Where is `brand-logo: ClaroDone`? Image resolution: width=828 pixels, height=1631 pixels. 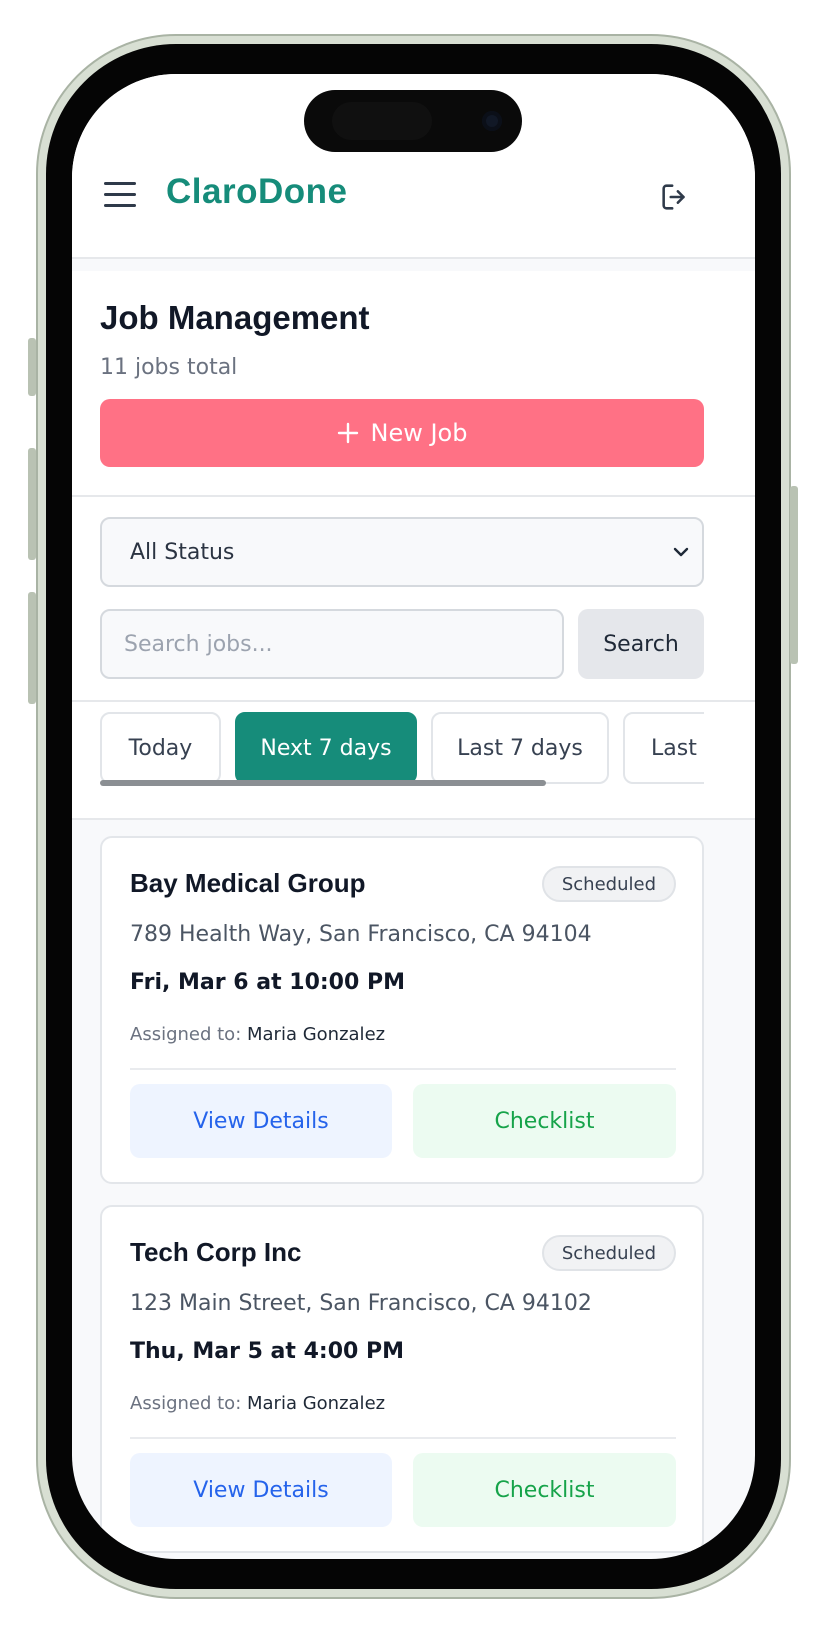
brand-logo: ClaroDone is located at coordinates (256, 192).